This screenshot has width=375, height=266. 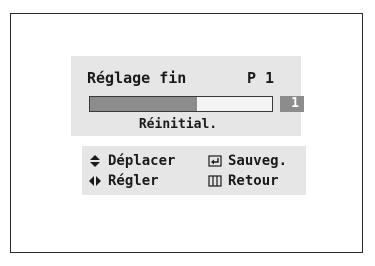 I want to click on menu-title: Réglage fin, so click(x=137, y=78).